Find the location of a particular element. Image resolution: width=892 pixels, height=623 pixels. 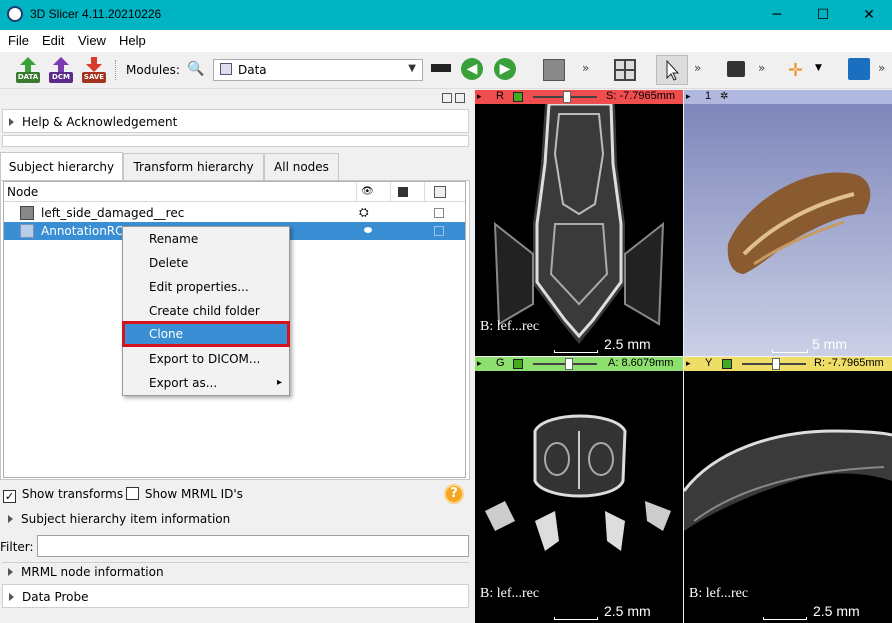

menu-edit: Edit is located at coordinates (53, 40).